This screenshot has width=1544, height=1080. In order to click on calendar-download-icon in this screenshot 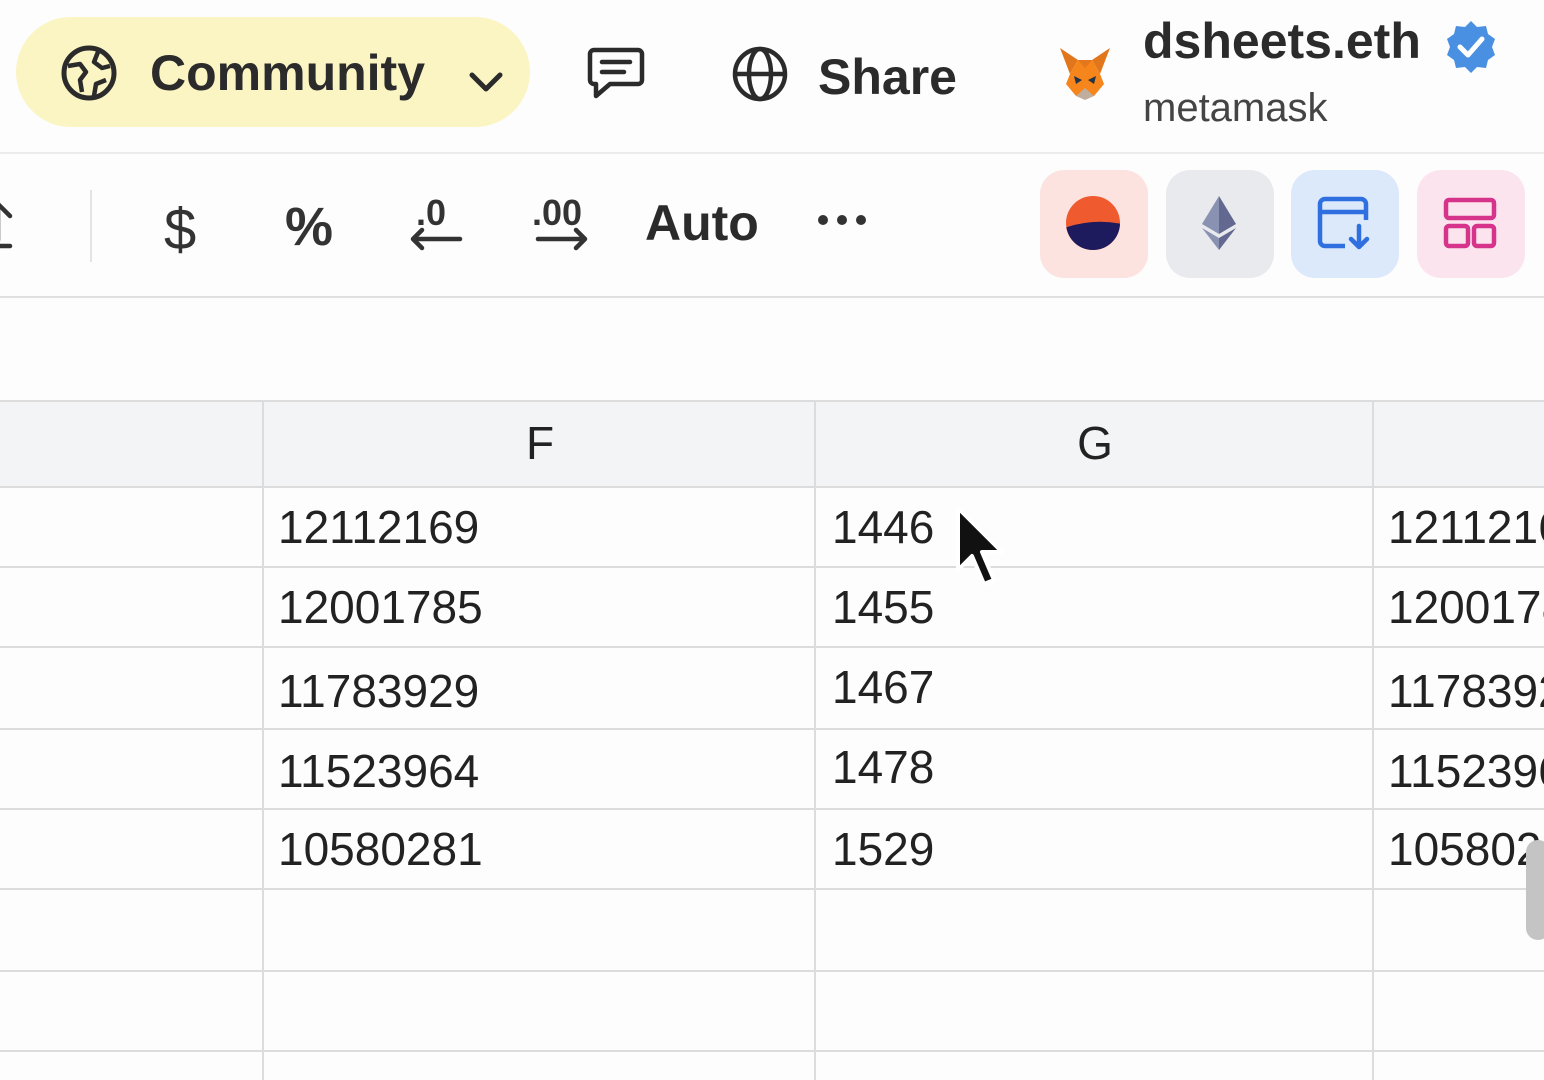, I will do `click(1343, 223)`.